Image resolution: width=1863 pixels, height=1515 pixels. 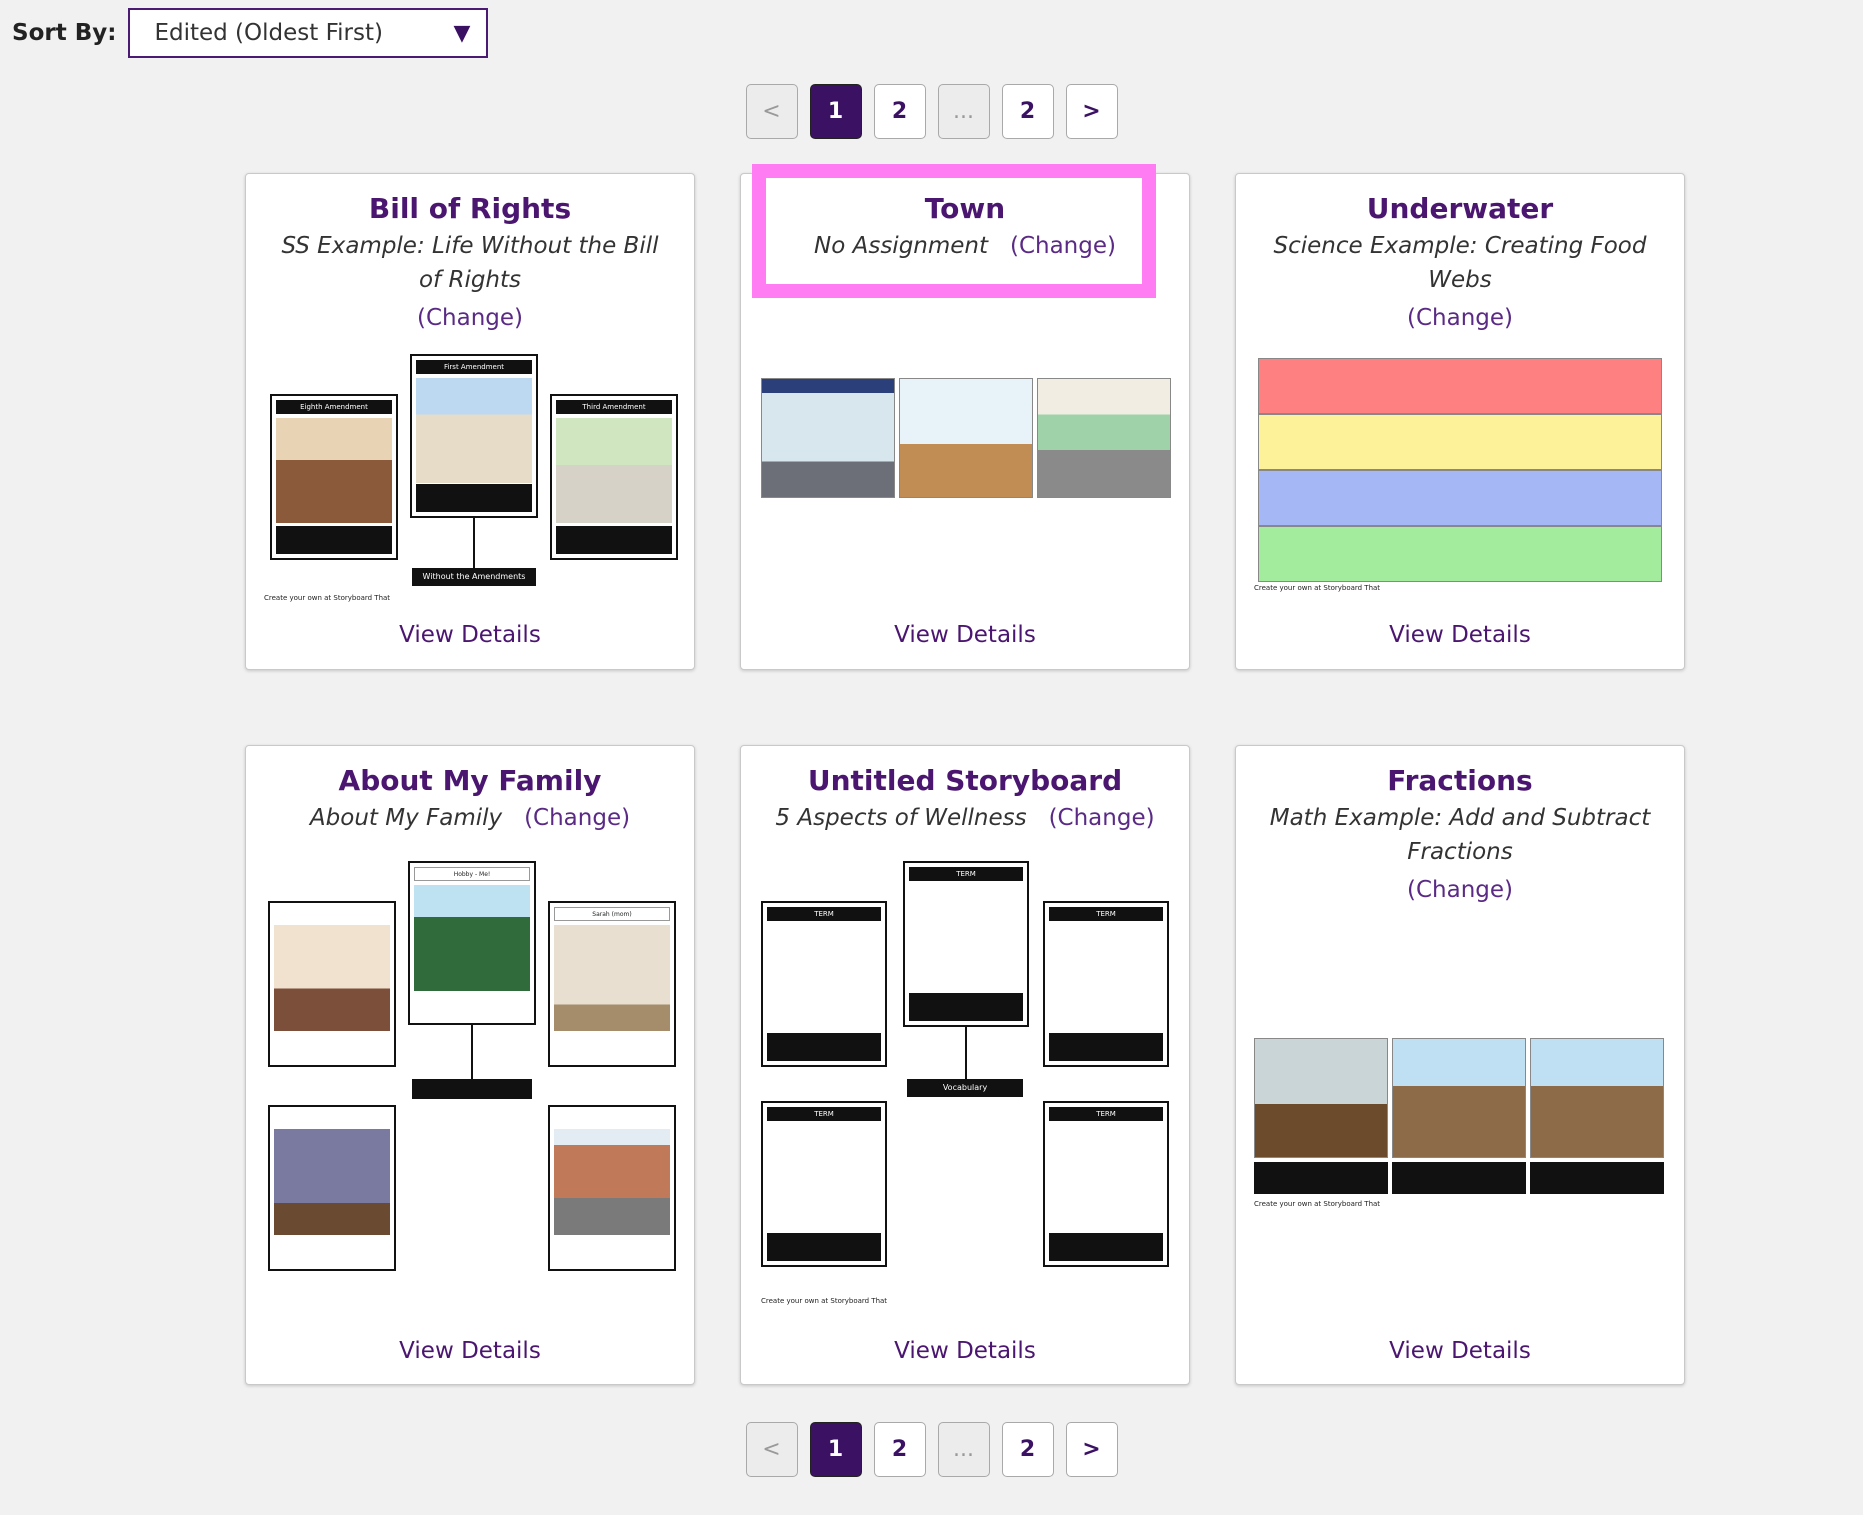 I want to click on stripe-red, so click(x=1460, y=386).